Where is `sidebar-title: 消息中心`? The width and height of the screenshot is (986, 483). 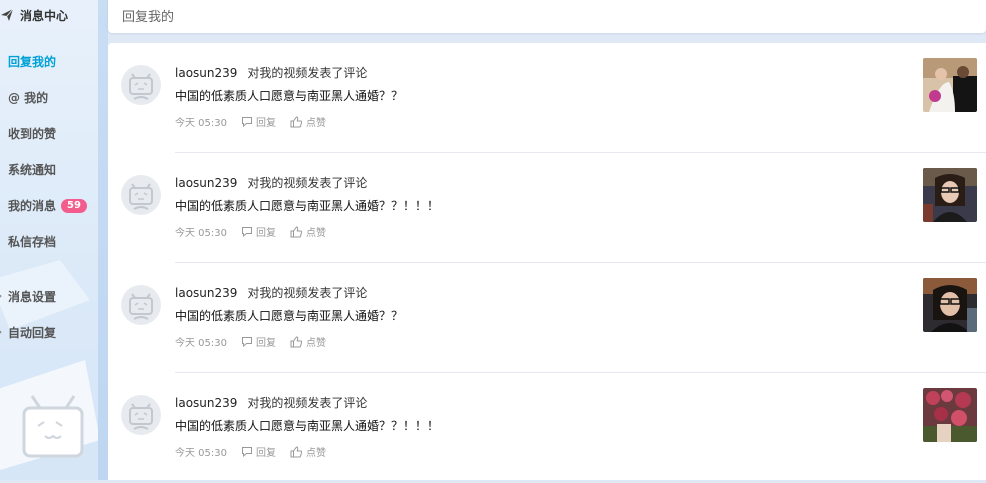
sidebar-title: 消息中心 is located at coordinates (34, 15).